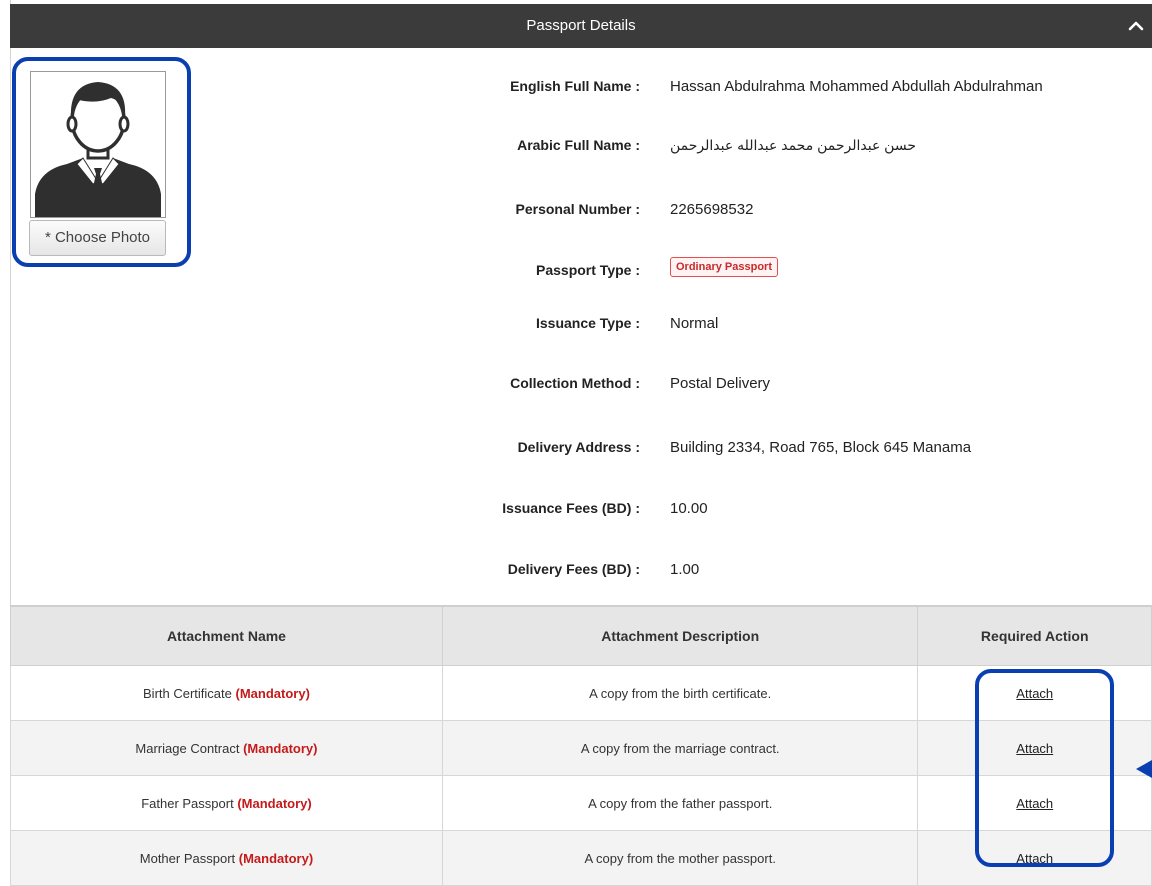 This screenshot has height=886, width=1152. I want to click on attachment-name: Father Passport, so click(187, 803).